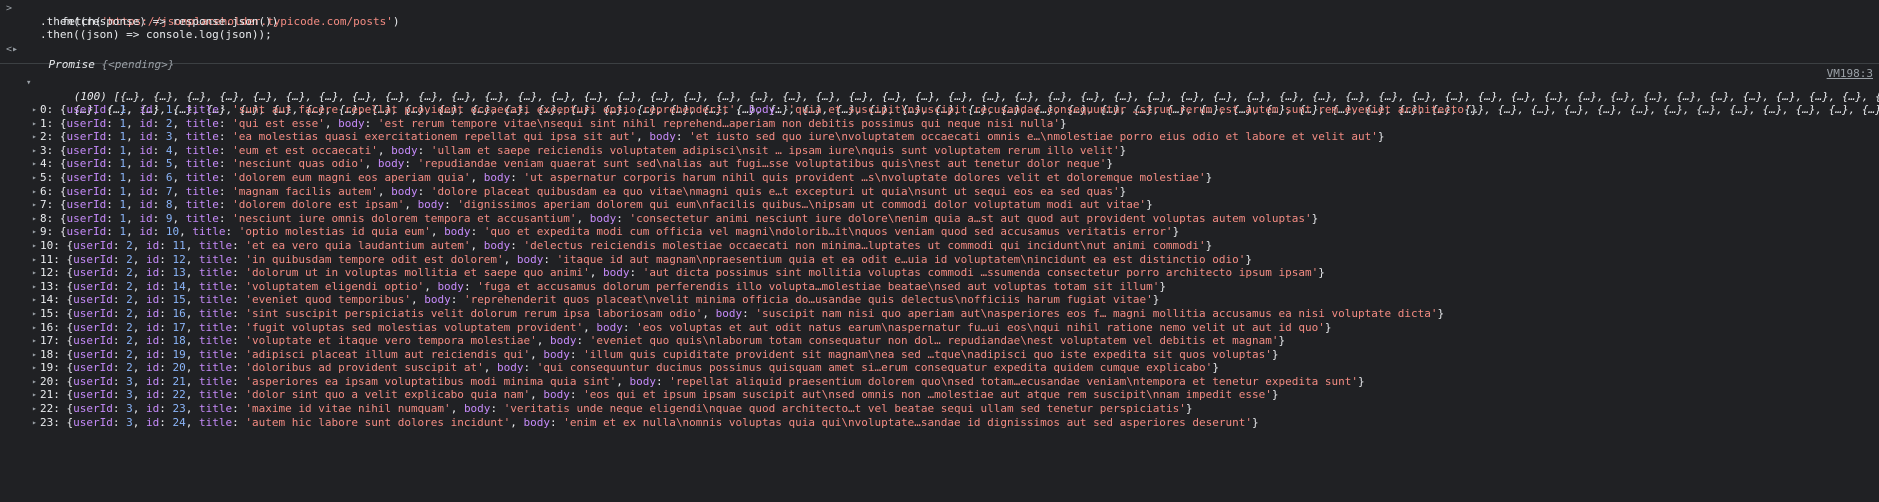 The width and height of the screenshot is (1879, 502). Describe the element at coordinates (939, 21) in the screenshot. I see `command-line-2: .then((response) => response.json())` at that location.